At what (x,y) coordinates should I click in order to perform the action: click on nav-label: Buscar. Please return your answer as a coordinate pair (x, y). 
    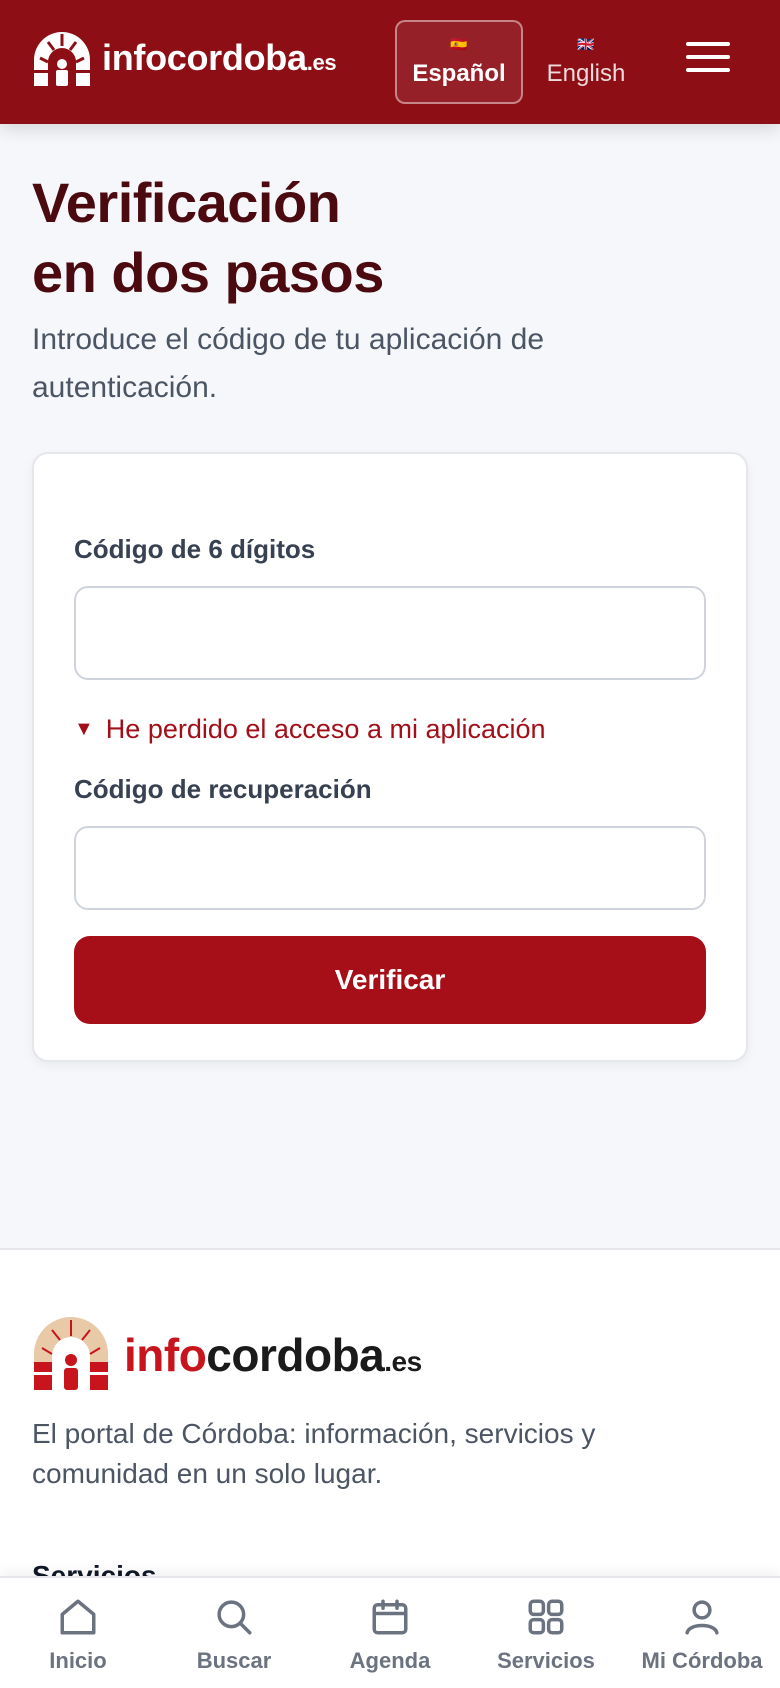
    Looking at the image, I should click on (234, 1660).